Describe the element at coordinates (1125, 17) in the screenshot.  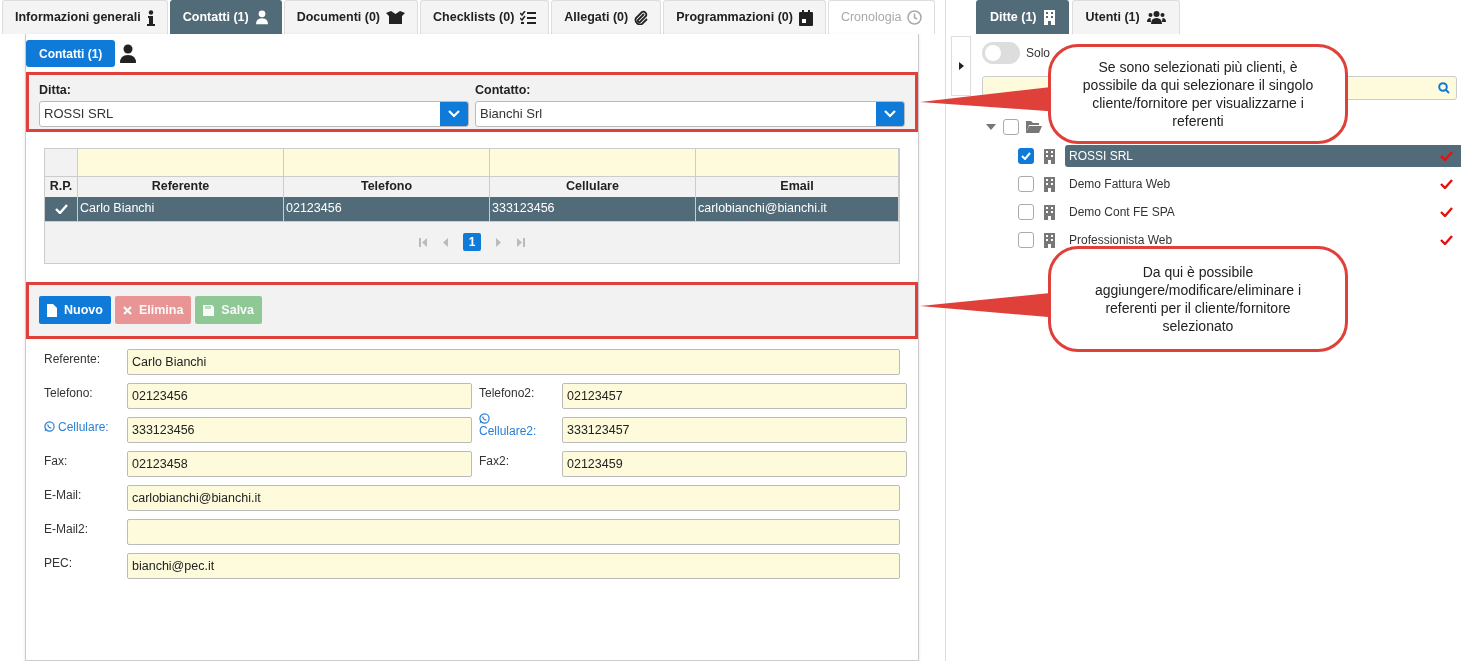
I see `tab: Utenti (1)` at that location.